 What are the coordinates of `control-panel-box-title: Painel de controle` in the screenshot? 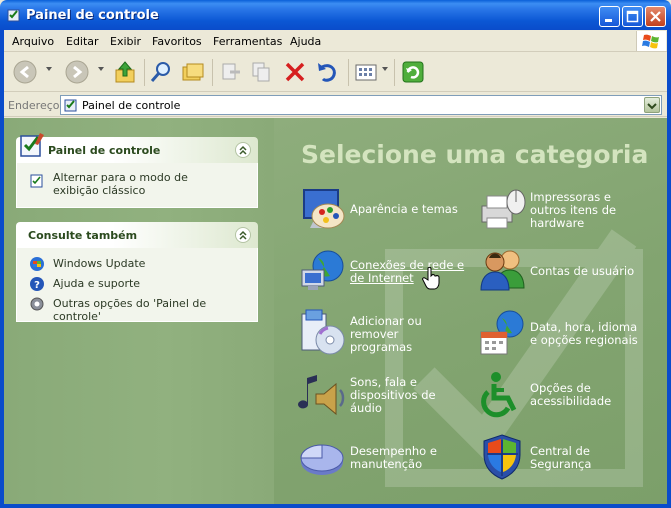 It's located at (104, 150).